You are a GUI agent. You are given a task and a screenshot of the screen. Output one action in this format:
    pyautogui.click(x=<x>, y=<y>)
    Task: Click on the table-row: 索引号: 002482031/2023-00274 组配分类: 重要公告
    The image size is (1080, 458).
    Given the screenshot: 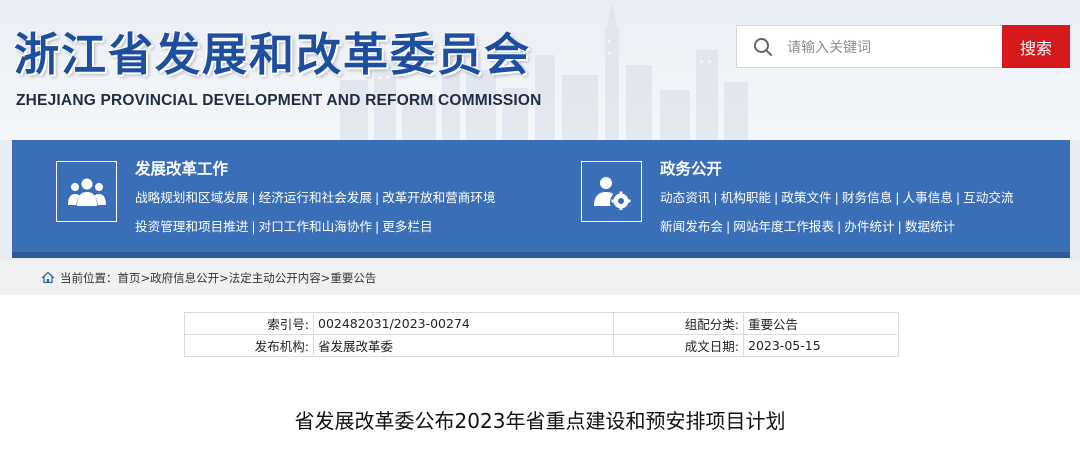 What is the action you would take?
    pyautogui.click(x=541, y=323)
    